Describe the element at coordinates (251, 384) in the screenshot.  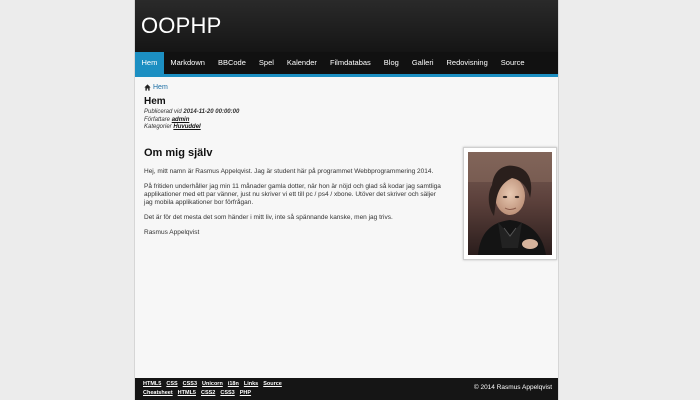
I see `footer-link-links: Links` at that location.